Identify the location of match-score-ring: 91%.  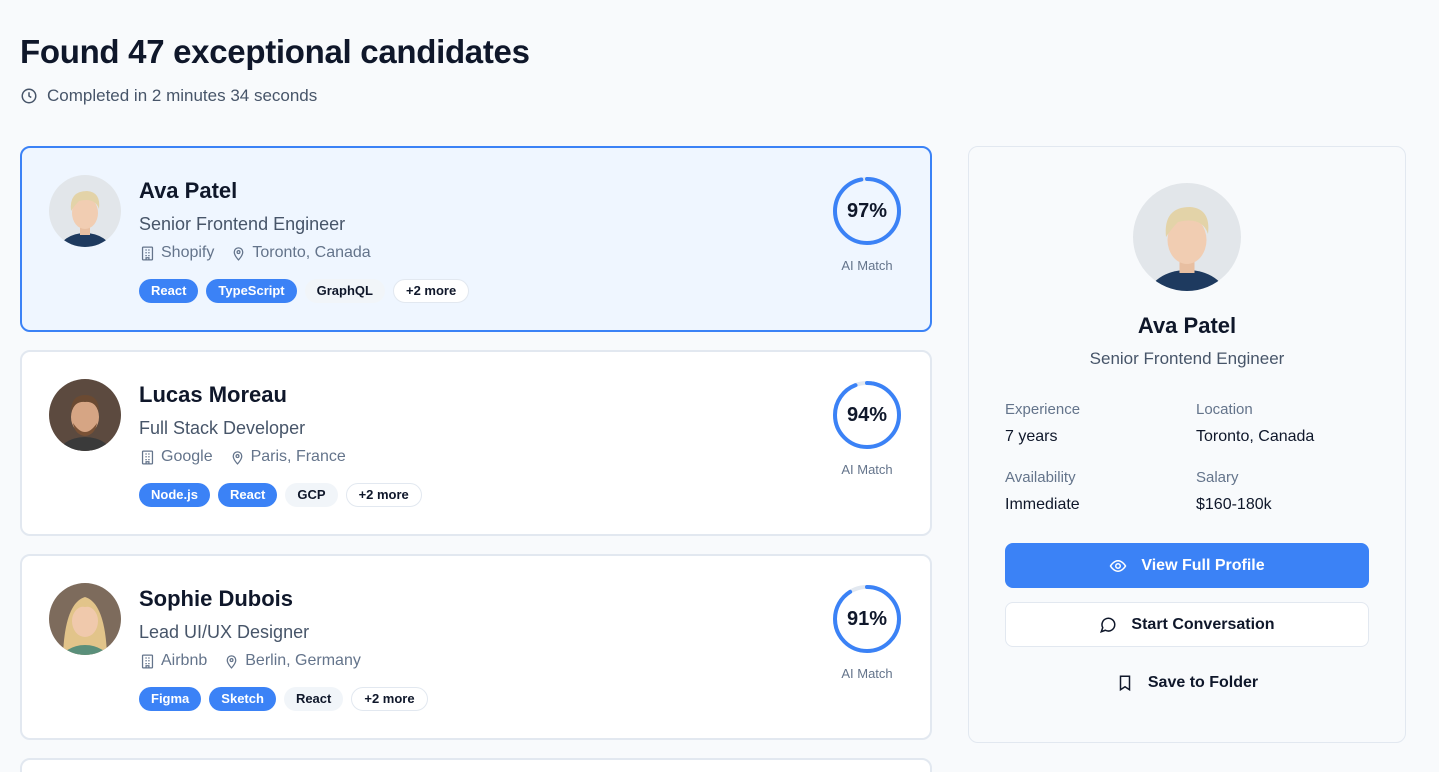
(867, 619).